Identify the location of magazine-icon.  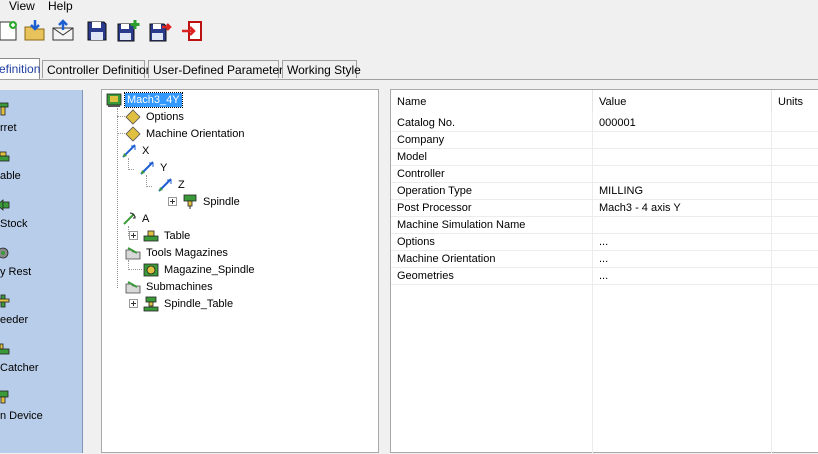
(151, 270).